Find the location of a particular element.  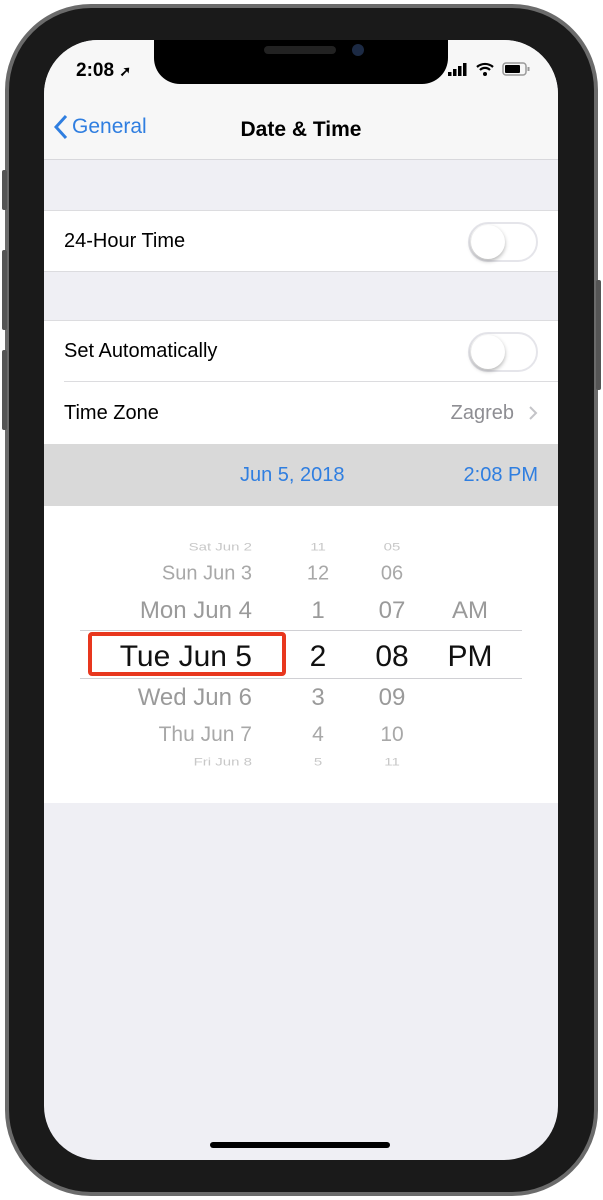

ampm-wheel-item: AM is located at coordinates (470, 611).